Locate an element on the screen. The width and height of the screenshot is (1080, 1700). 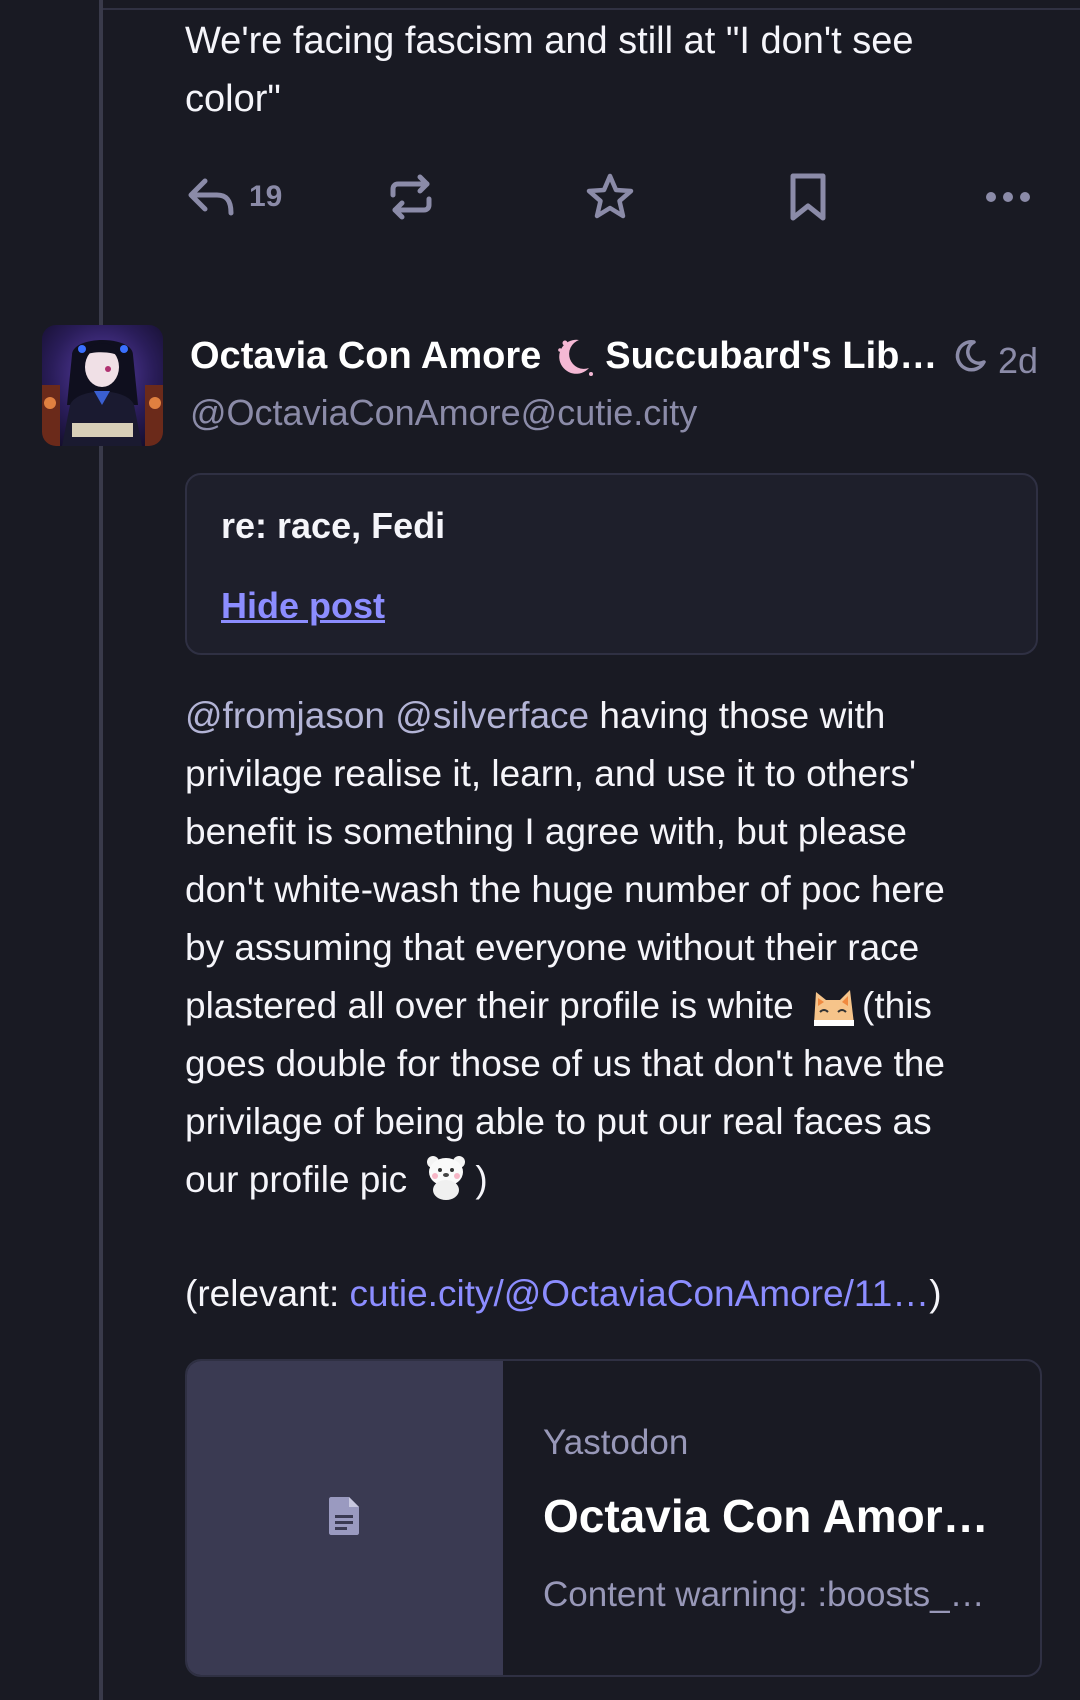
post-text: (relevant: is located at coordinates (267, 1293).